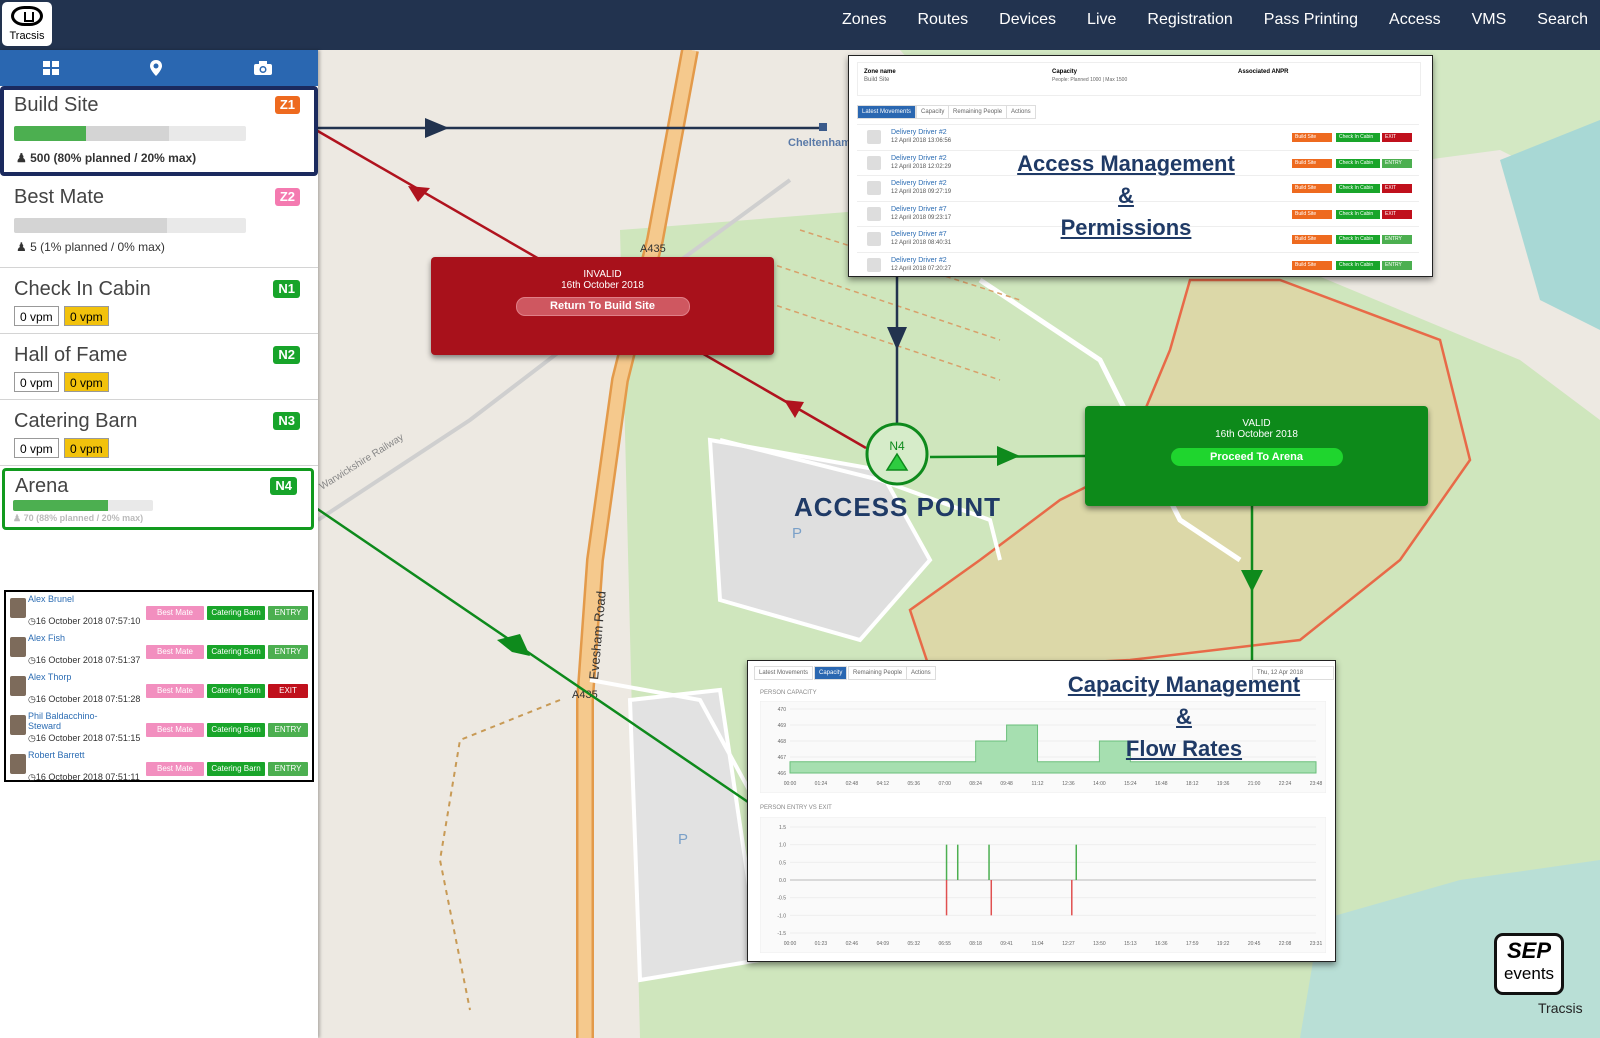  I want to click on person-name: Robert Barrett, so click(73, 755).